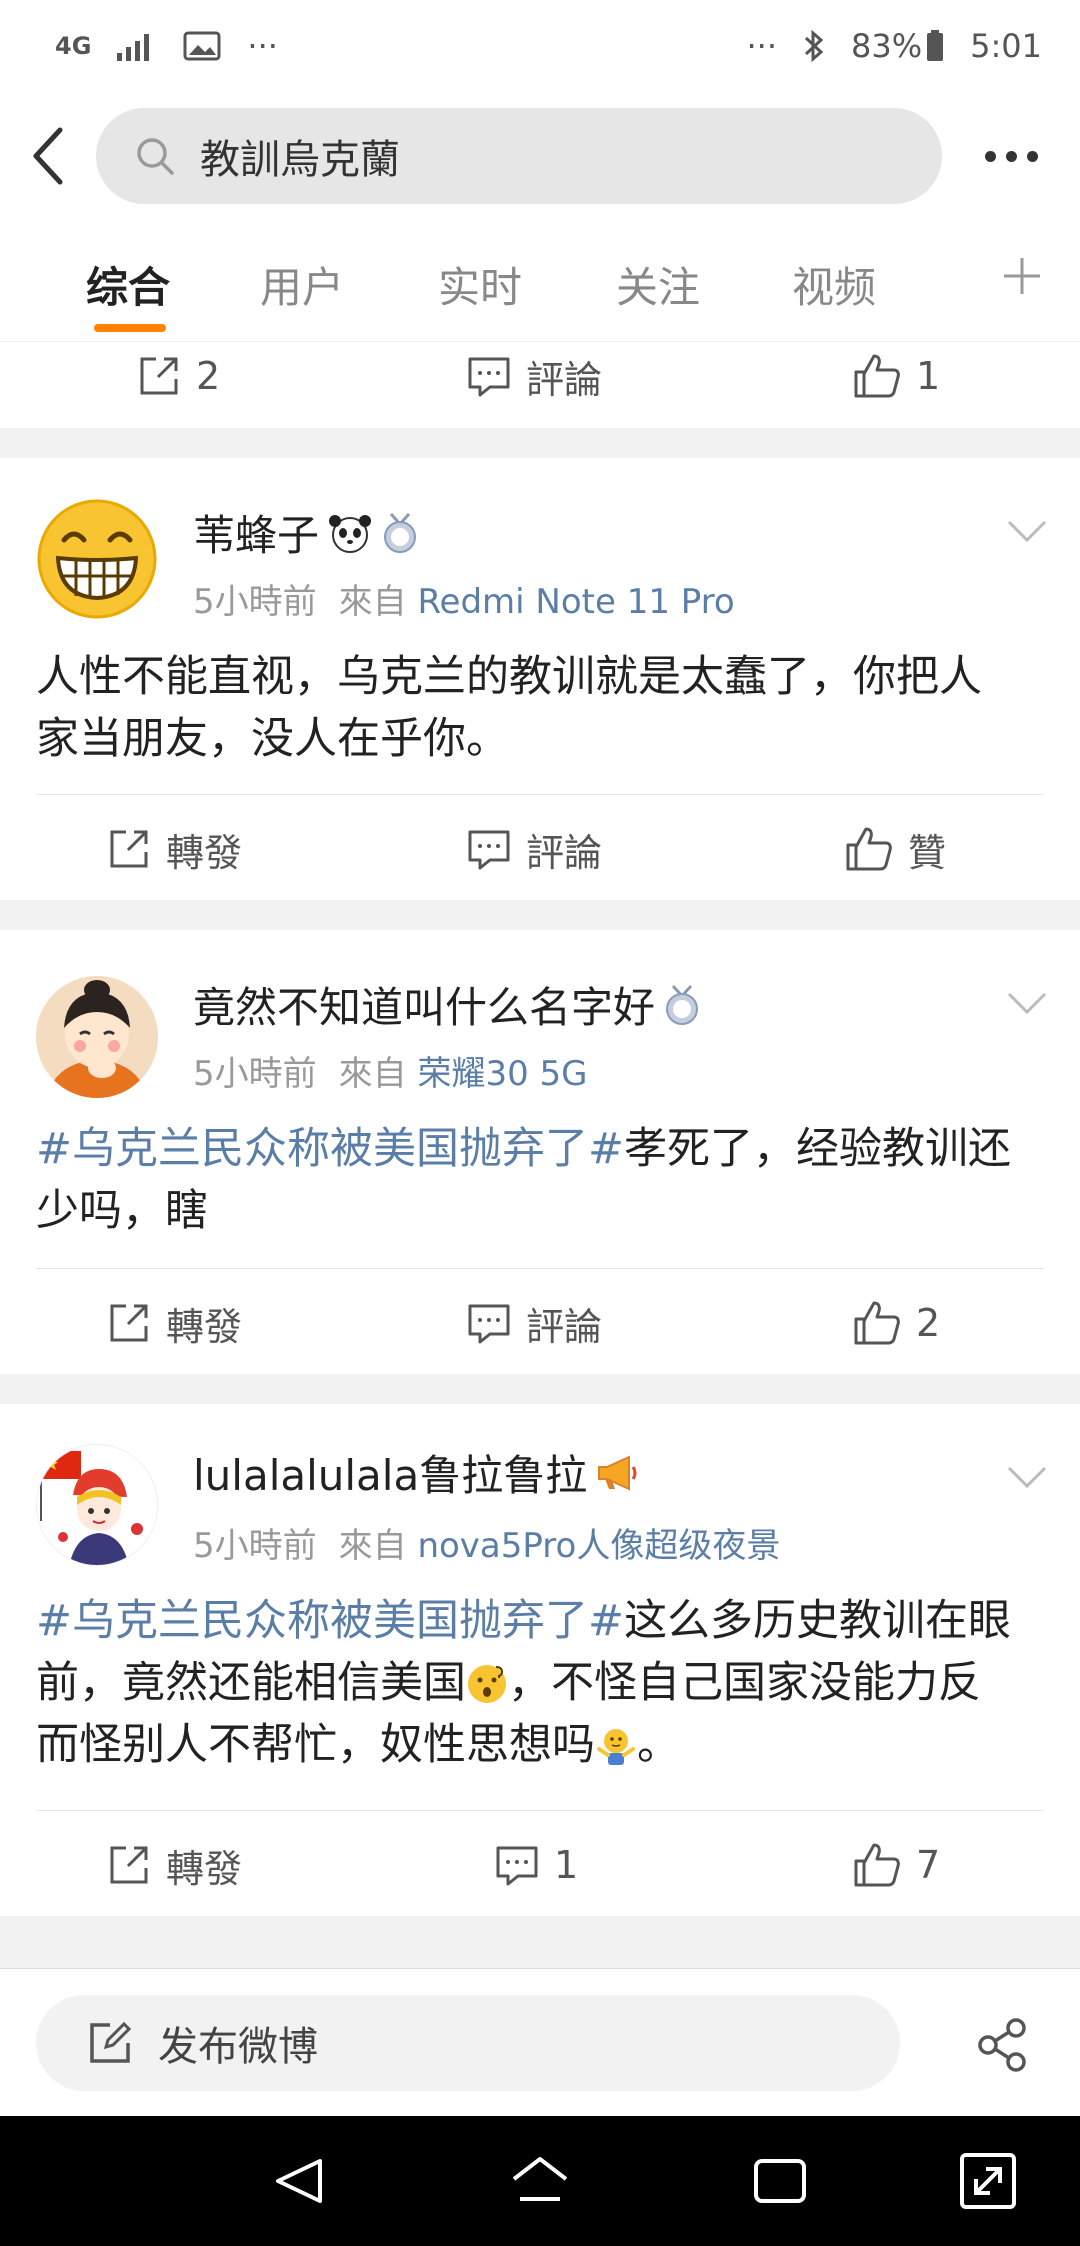 This screenshot has width=1080, height=2246. What do you see at coordinates (1006, 46) in the screenshot?
I see `clock: 5:01` at bounding box center [1006, 46].